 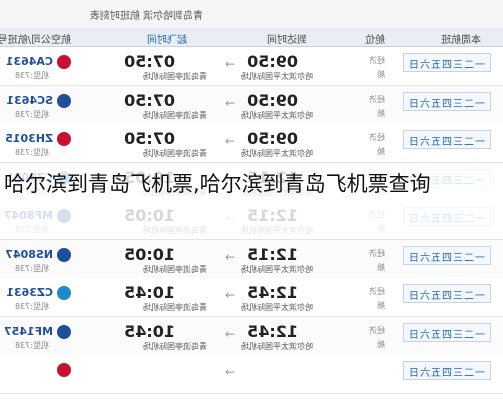 What do you see at coordinates (287, 38) in the screenshot?
I see `header-arrival: 到达时间` at bounding box center [287, 38].